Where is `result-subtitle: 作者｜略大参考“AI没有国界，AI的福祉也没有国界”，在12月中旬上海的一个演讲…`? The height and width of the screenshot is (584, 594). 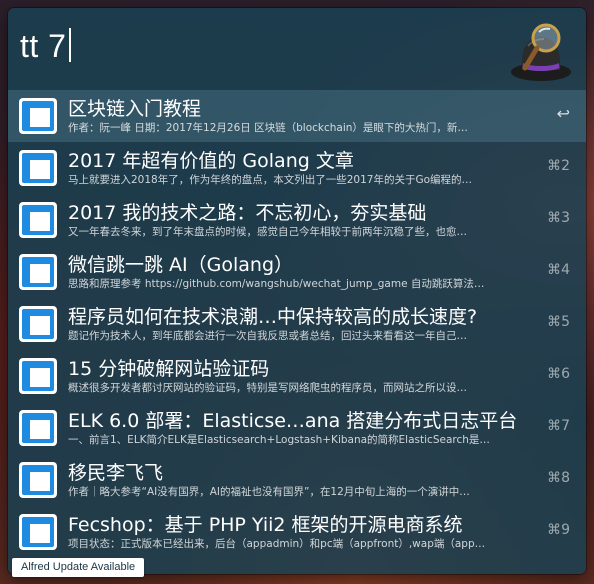
result-subtitle: 作者｜略大参考“AI没有国界，AI的福祉也没有国界”，在12月中旬上海的一个演讲… is located at coordinates (269, 492).